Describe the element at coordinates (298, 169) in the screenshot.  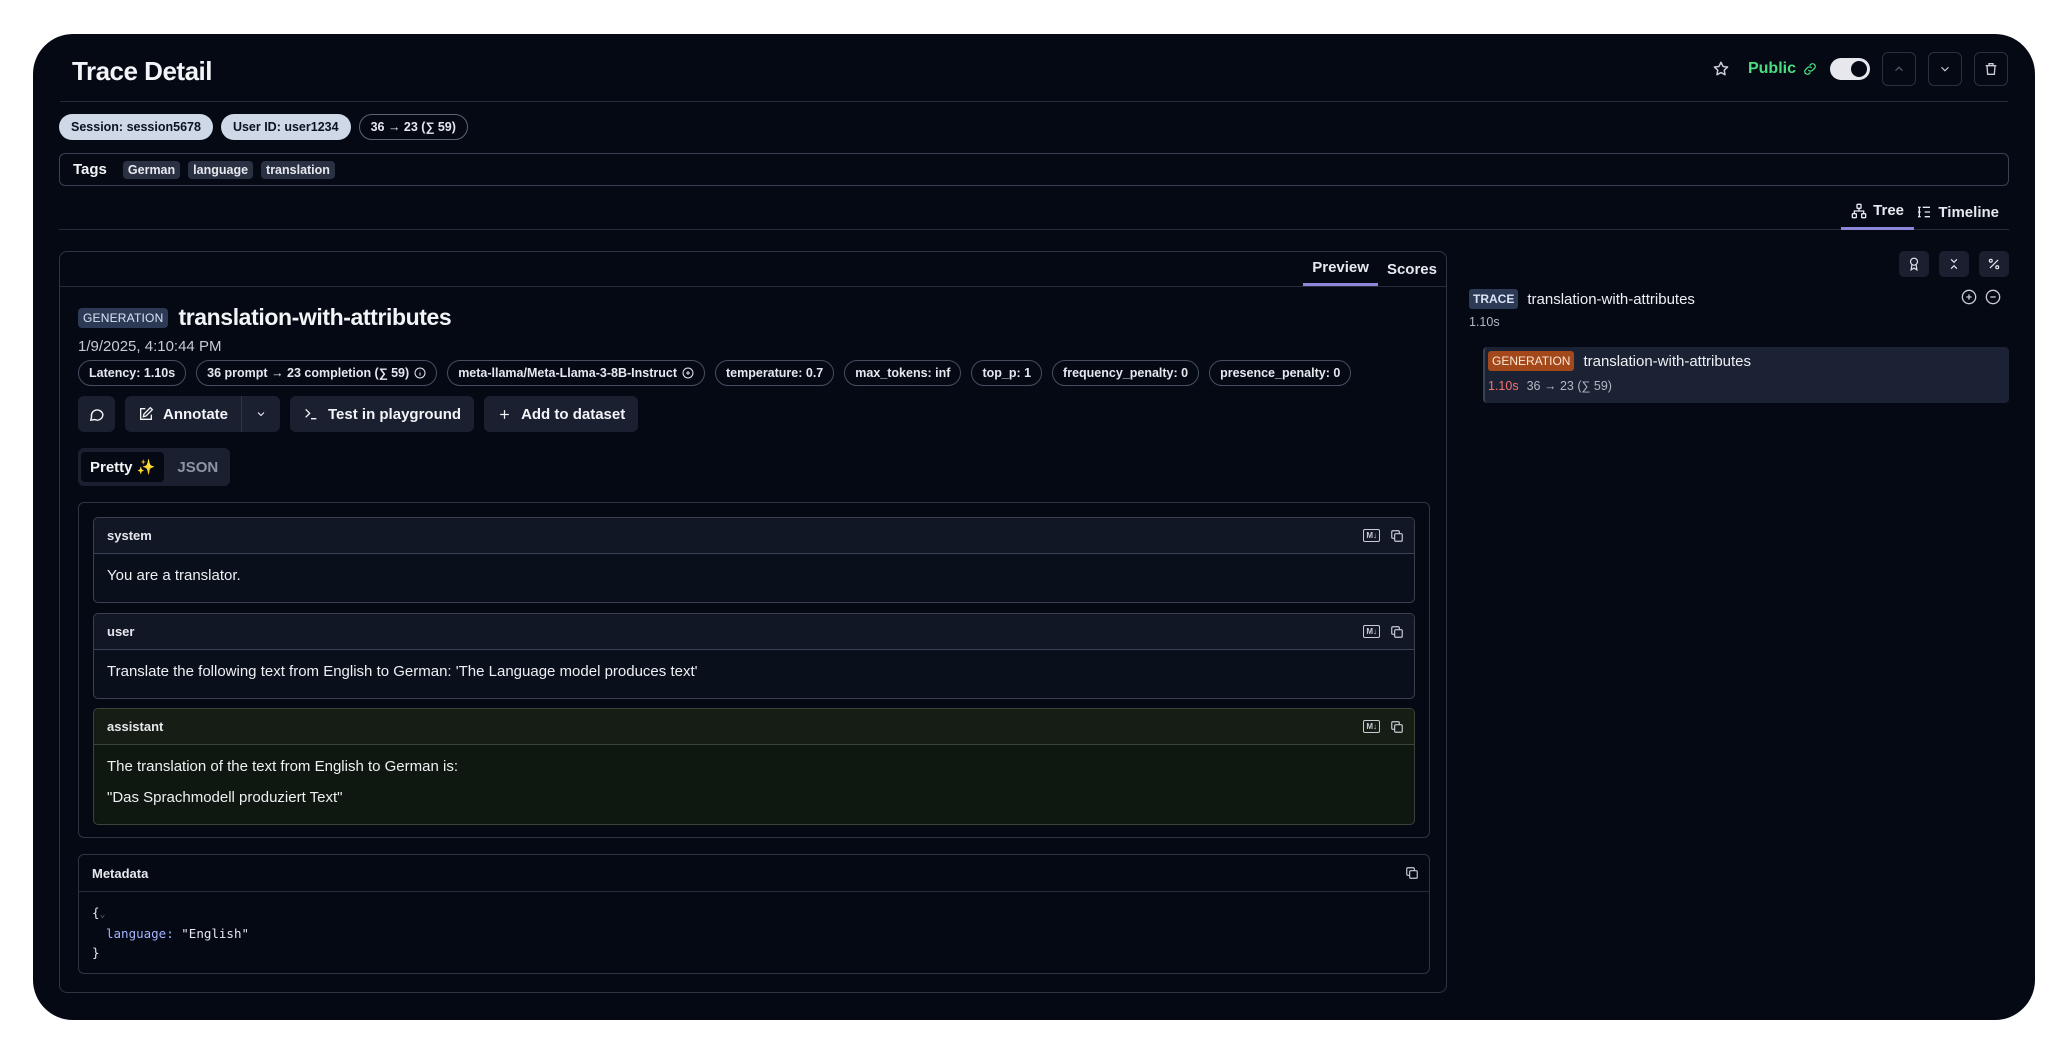
I see `tag-chip: translation` at that location.